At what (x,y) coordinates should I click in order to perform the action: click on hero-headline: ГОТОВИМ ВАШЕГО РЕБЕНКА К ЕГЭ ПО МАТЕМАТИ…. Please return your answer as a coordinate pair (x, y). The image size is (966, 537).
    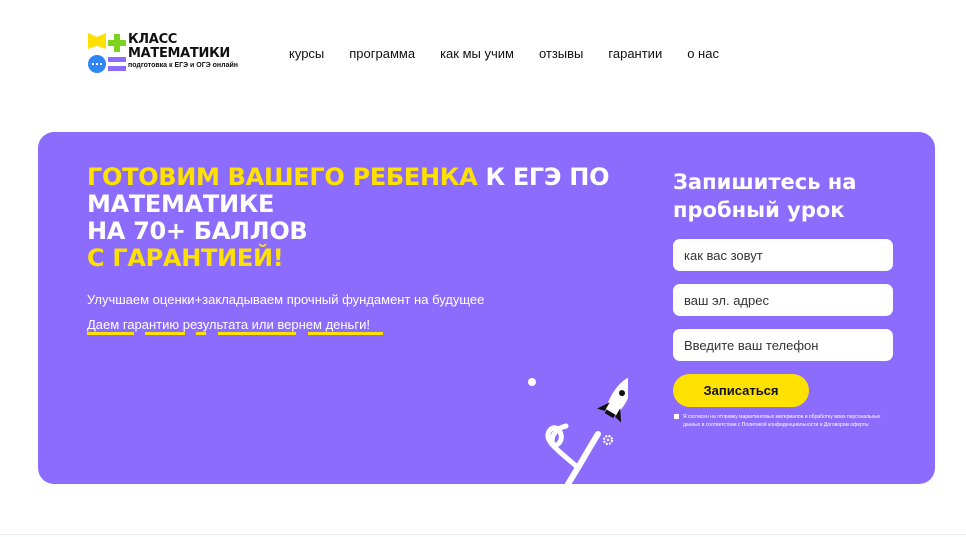
    Looking at the image, I should click on (357, 218).